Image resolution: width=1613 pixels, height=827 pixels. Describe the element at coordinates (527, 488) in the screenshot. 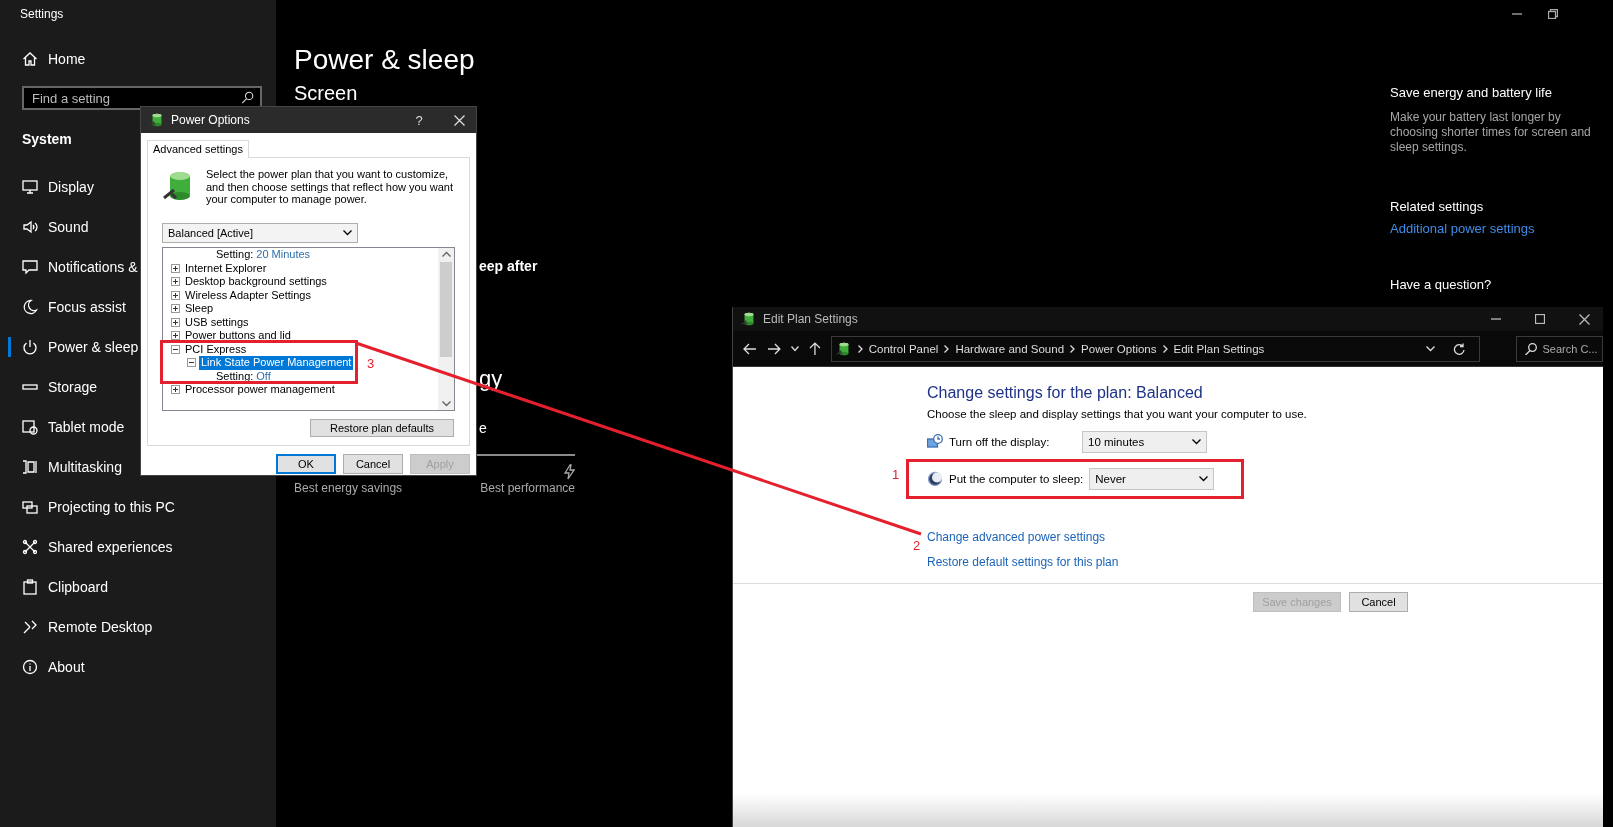

I see `slider-max-label: Best performance` at that location.